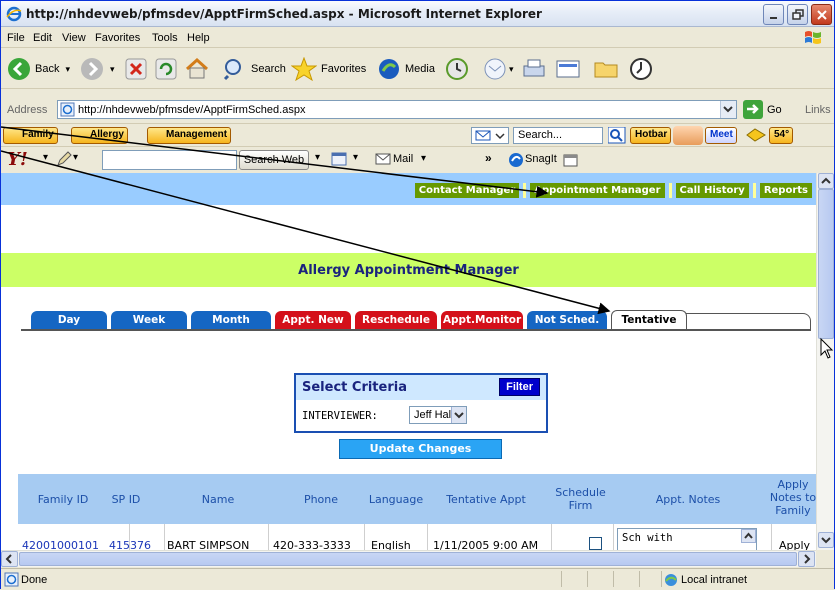 The image size is (835, 590). Describe the element at coordinates (136, 69) in the screenshot. I see `stop-button` at that location.